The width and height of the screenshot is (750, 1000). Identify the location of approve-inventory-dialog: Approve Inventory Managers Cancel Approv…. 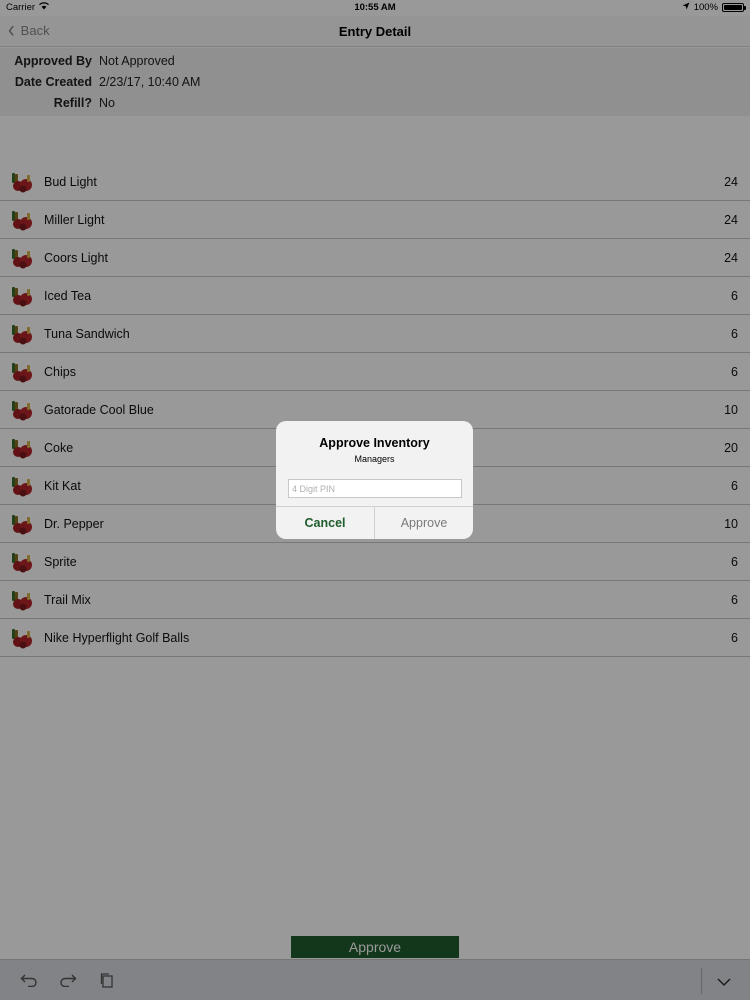
(374, 480).